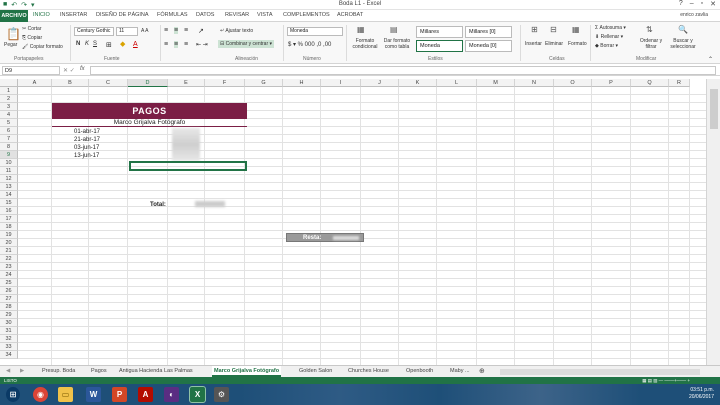 This screenshot has height=405, width=720. Describe the element at coordinates (145, 394) in the screenshot. I see `acrobat-icon: A` at that location.